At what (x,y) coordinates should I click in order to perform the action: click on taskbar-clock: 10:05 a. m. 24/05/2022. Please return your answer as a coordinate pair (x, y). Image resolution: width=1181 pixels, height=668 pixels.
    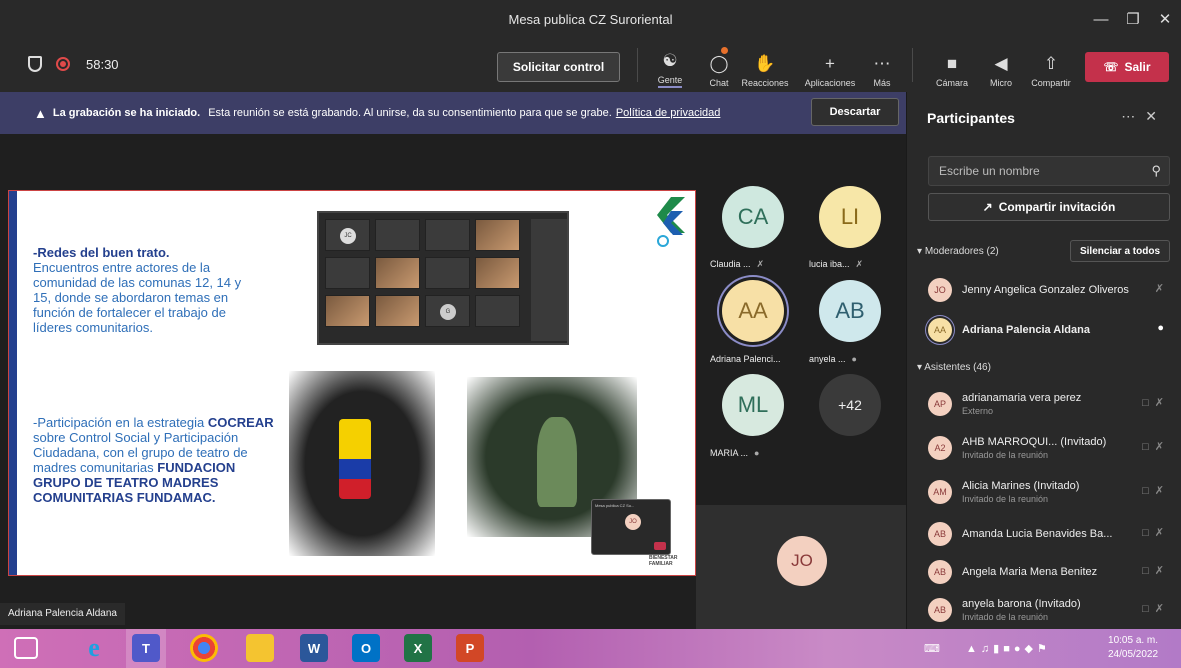
    Looking at the image, I should click on (1133, 648).